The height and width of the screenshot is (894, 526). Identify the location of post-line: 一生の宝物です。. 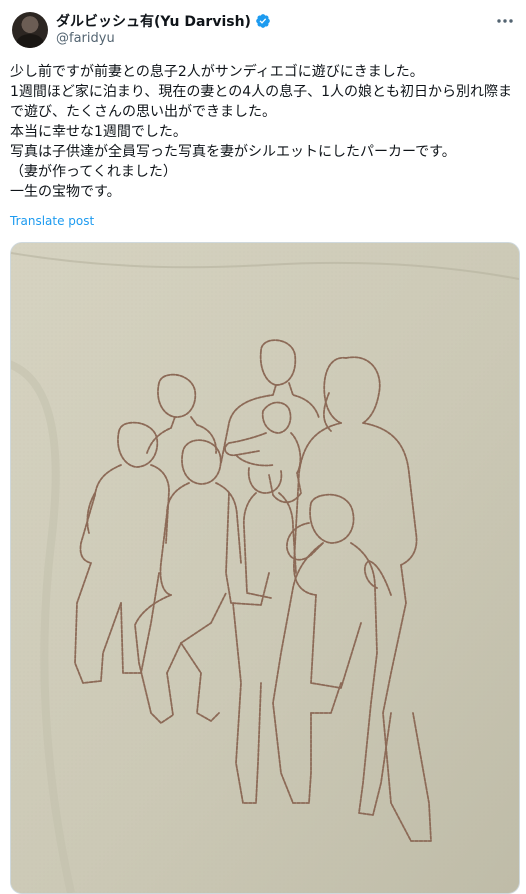
(65, 192).